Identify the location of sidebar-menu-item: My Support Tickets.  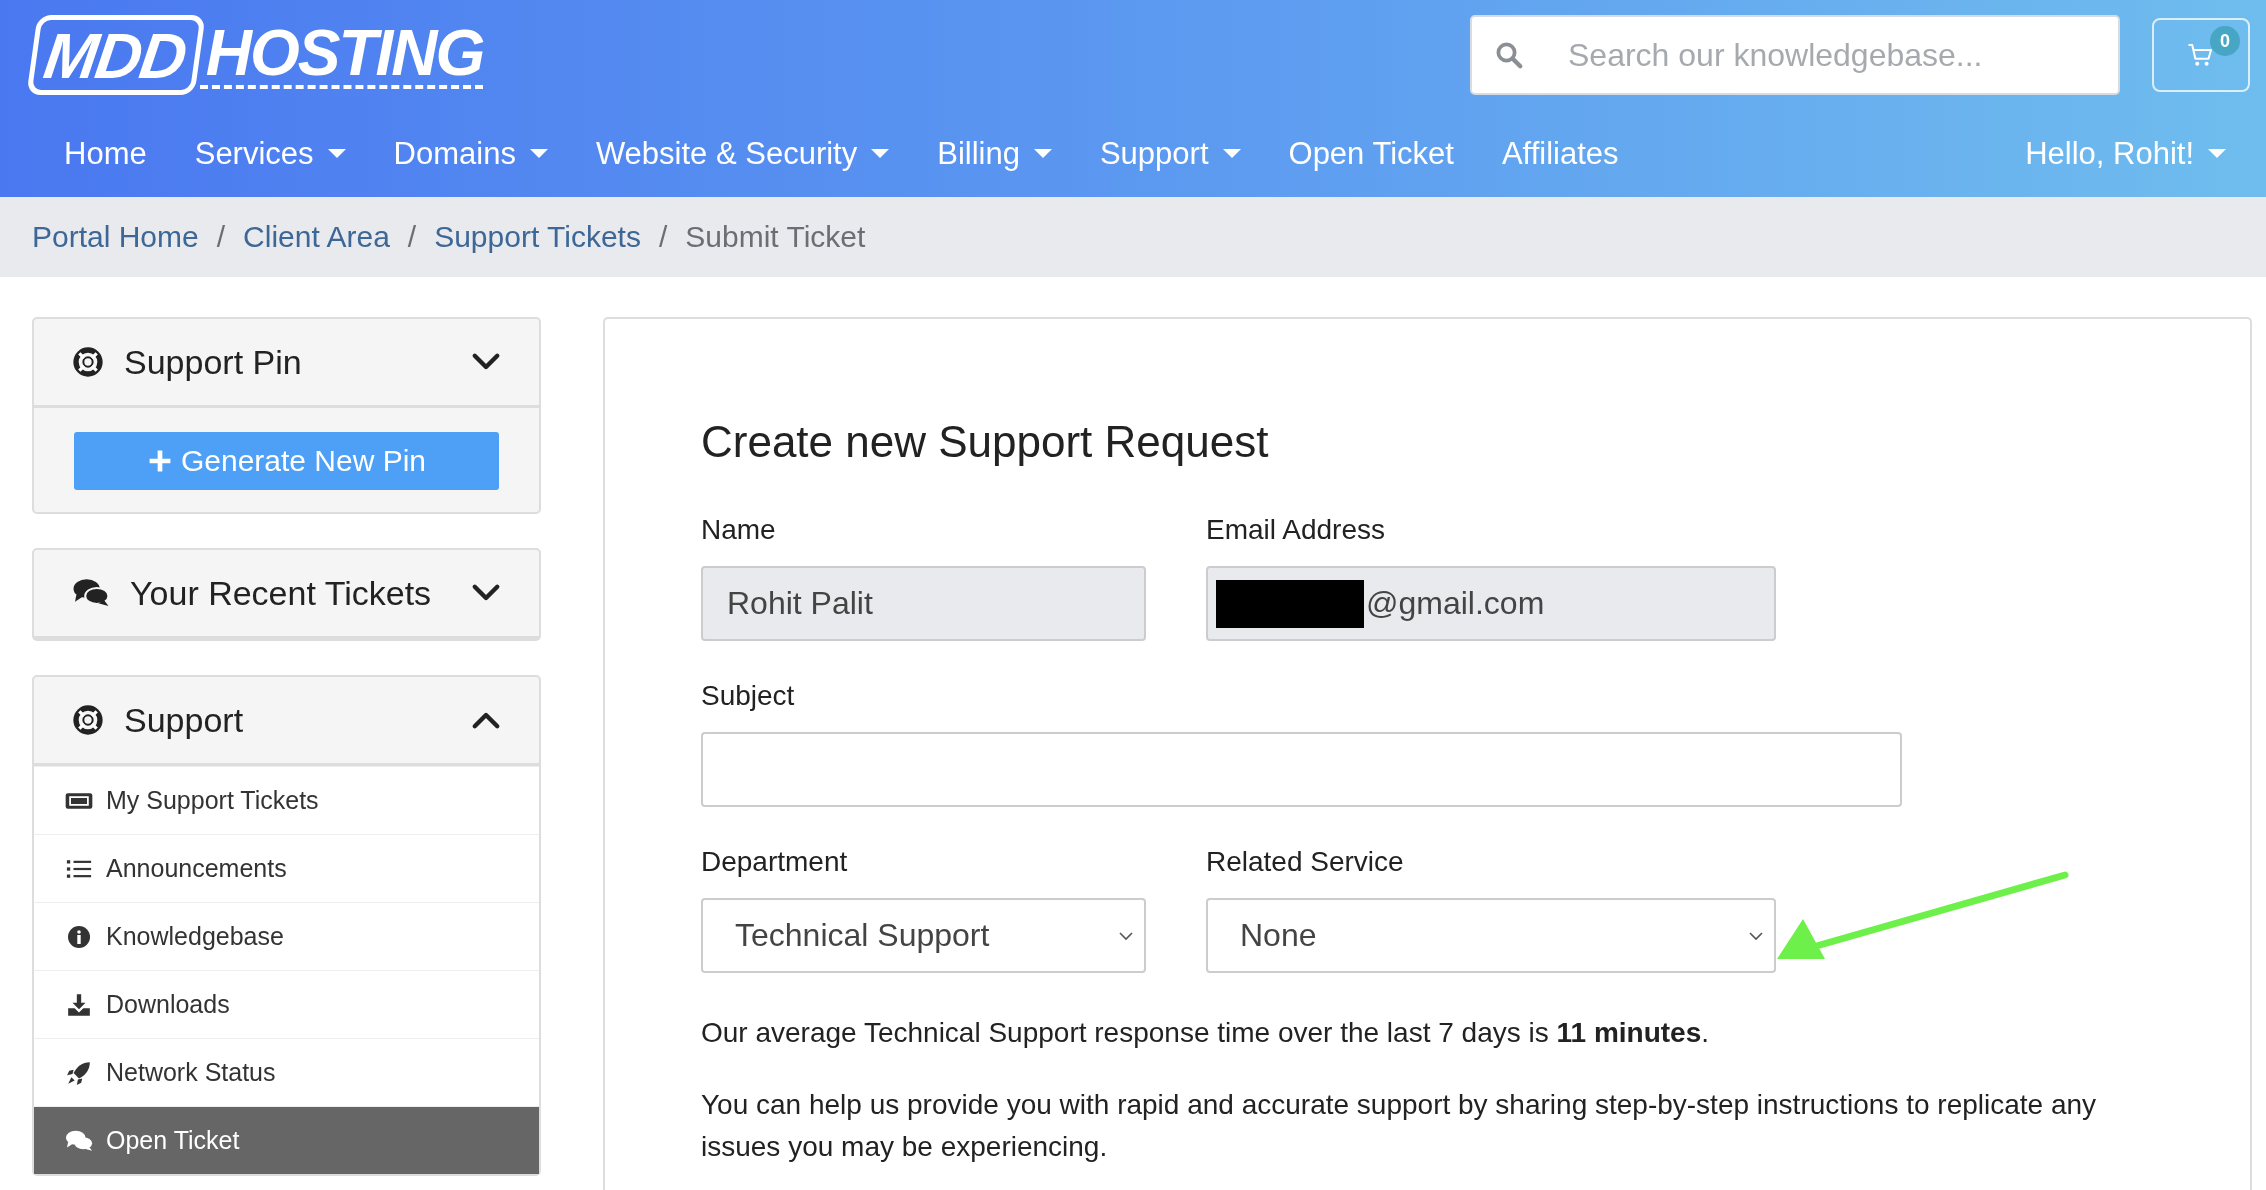
(286, 800).